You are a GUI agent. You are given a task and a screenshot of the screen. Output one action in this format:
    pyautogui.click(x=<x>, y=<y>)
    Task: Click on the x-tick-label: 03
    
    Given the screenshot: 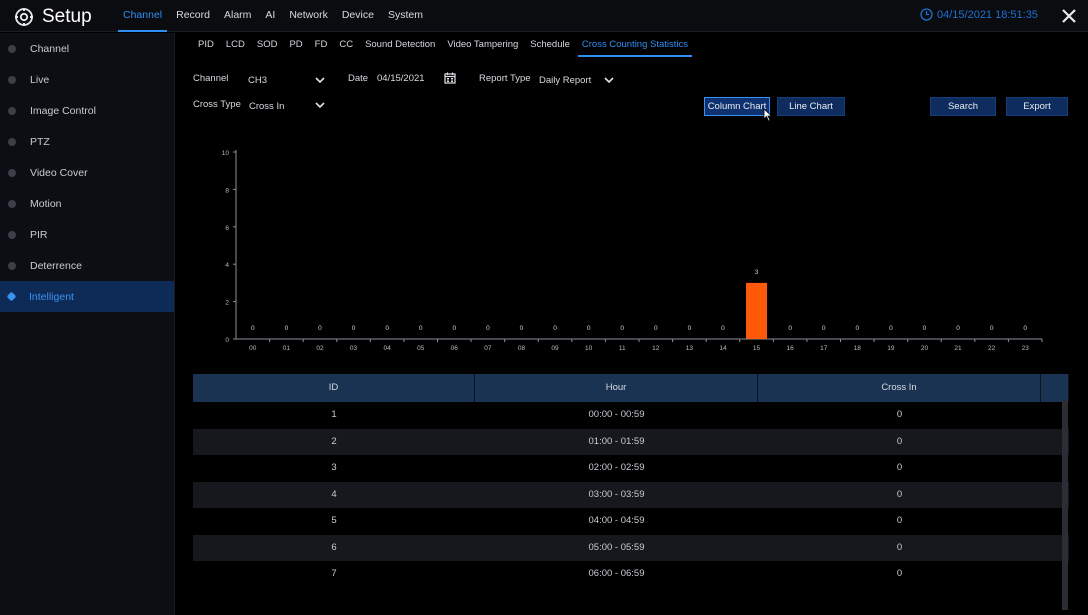 What is the action you would take?
    pyautogui.click(x=354, y=348)
    